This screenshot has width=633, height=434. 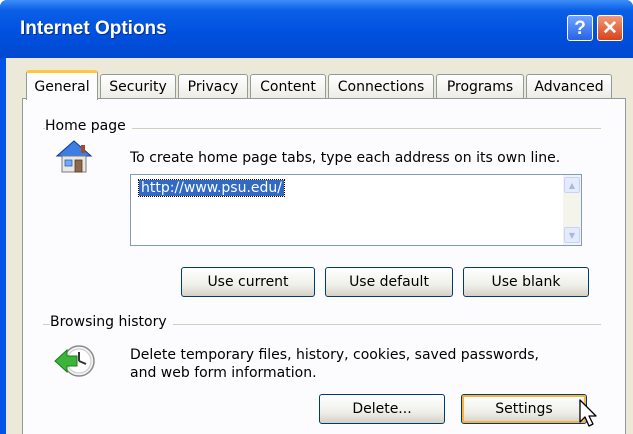 I want to click on help-icon: ?, so click(x=580, y=28).